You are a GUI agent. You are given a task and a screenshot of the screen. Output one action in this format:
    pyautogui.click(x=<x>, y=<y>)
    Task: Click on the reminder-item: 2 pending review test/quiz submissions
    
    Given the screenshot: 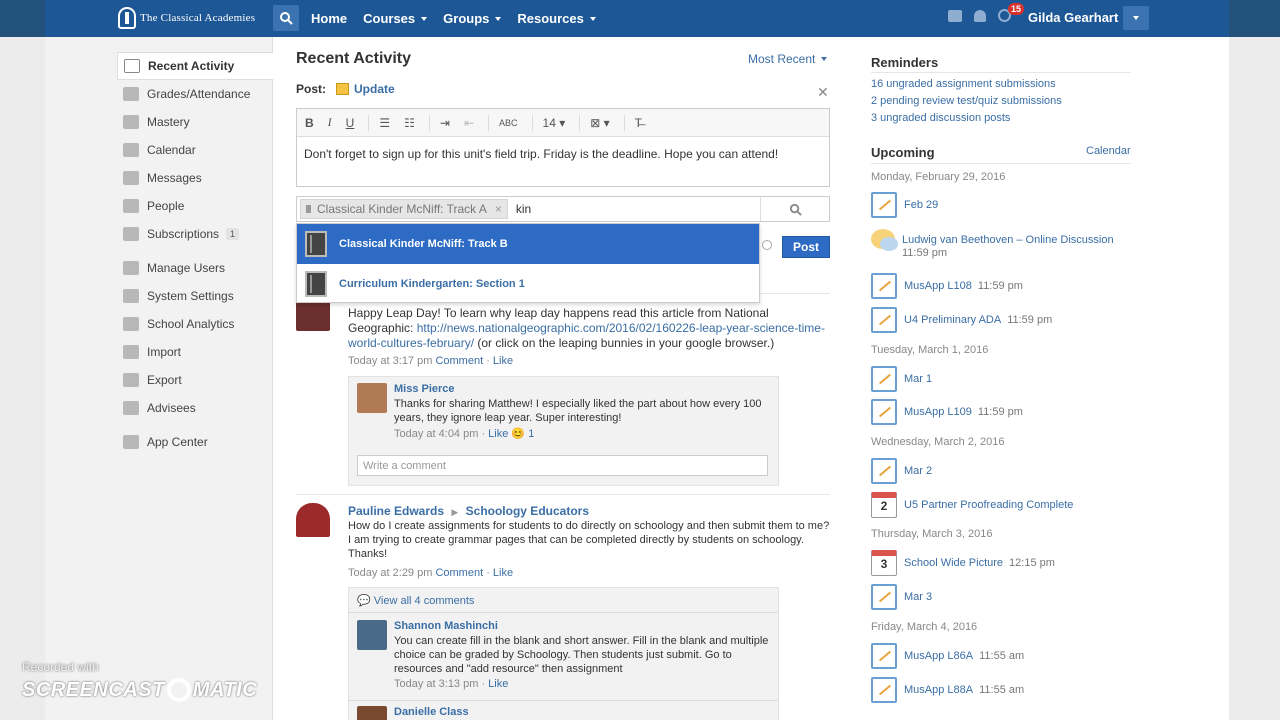 What is the action you would take?
    pyautogui.click(x=966, y=101)
    